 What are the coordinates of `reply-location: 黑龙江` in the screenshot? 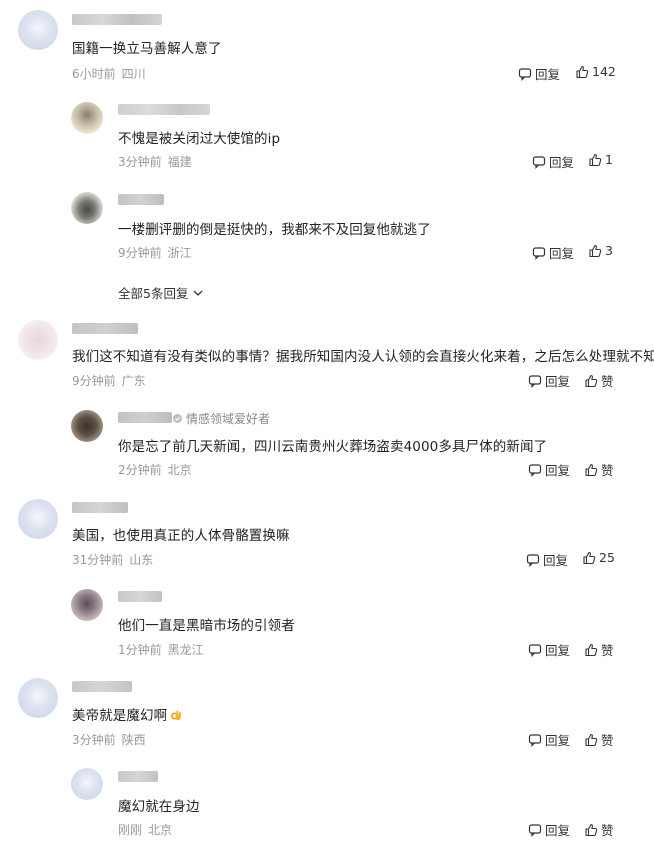 It's located at (185, 650).